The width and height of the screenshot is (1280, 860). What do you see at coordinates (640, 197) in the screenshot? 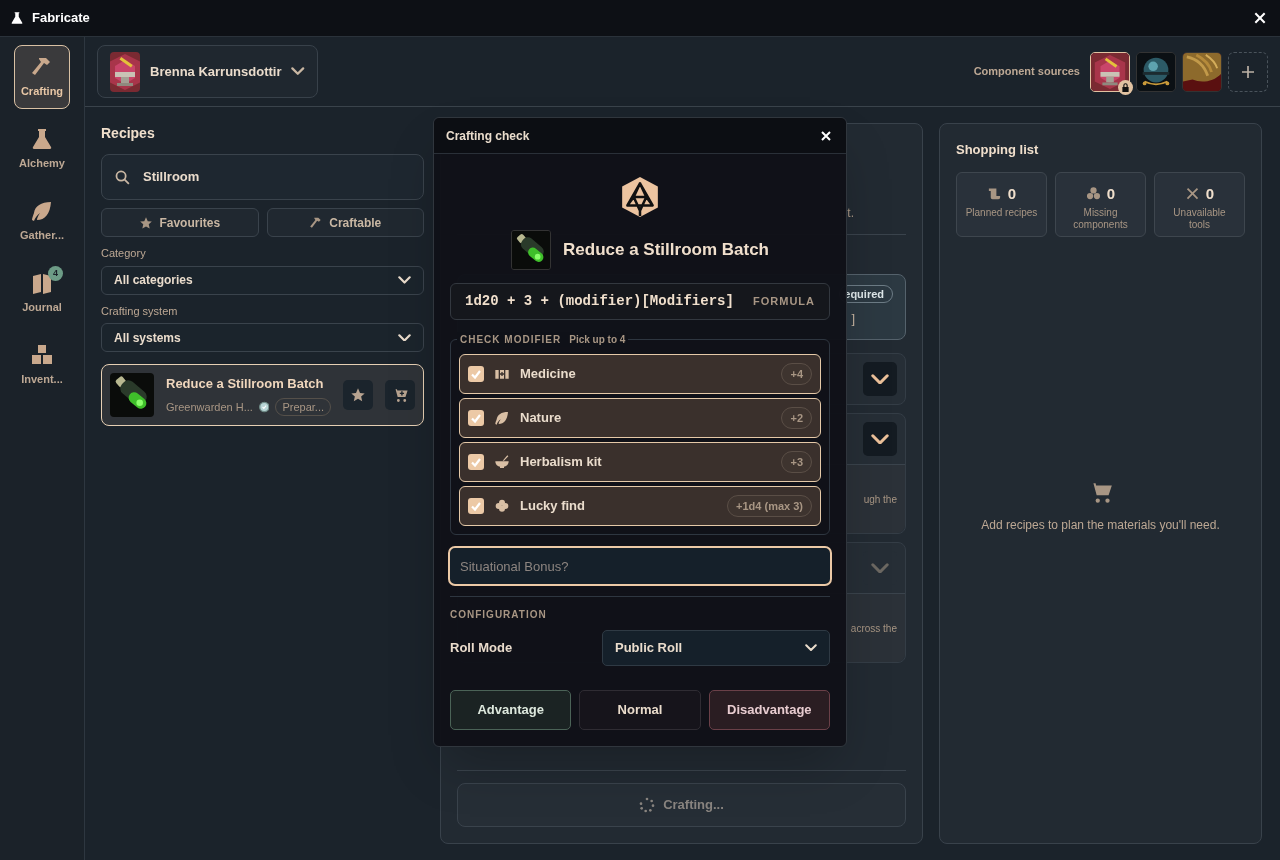
I see `d20-icon` at bounding box center [640, 197].